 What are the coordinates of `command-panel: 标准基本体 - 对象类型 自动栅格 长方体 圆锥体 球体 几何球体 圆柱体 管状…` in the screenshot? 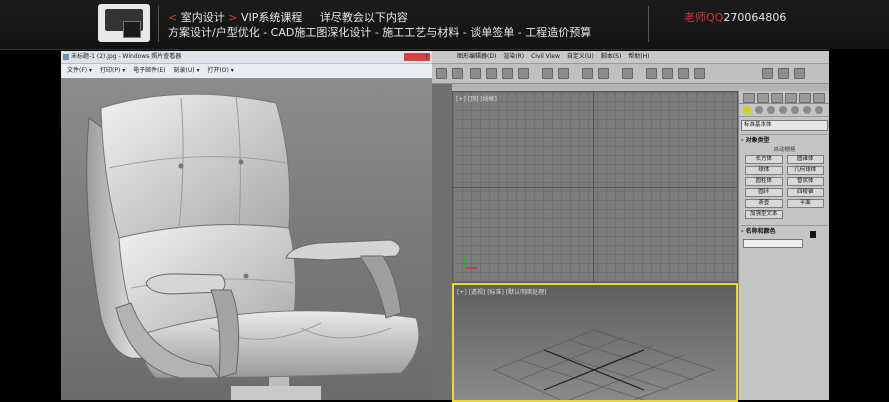 It's located at (784, 245).